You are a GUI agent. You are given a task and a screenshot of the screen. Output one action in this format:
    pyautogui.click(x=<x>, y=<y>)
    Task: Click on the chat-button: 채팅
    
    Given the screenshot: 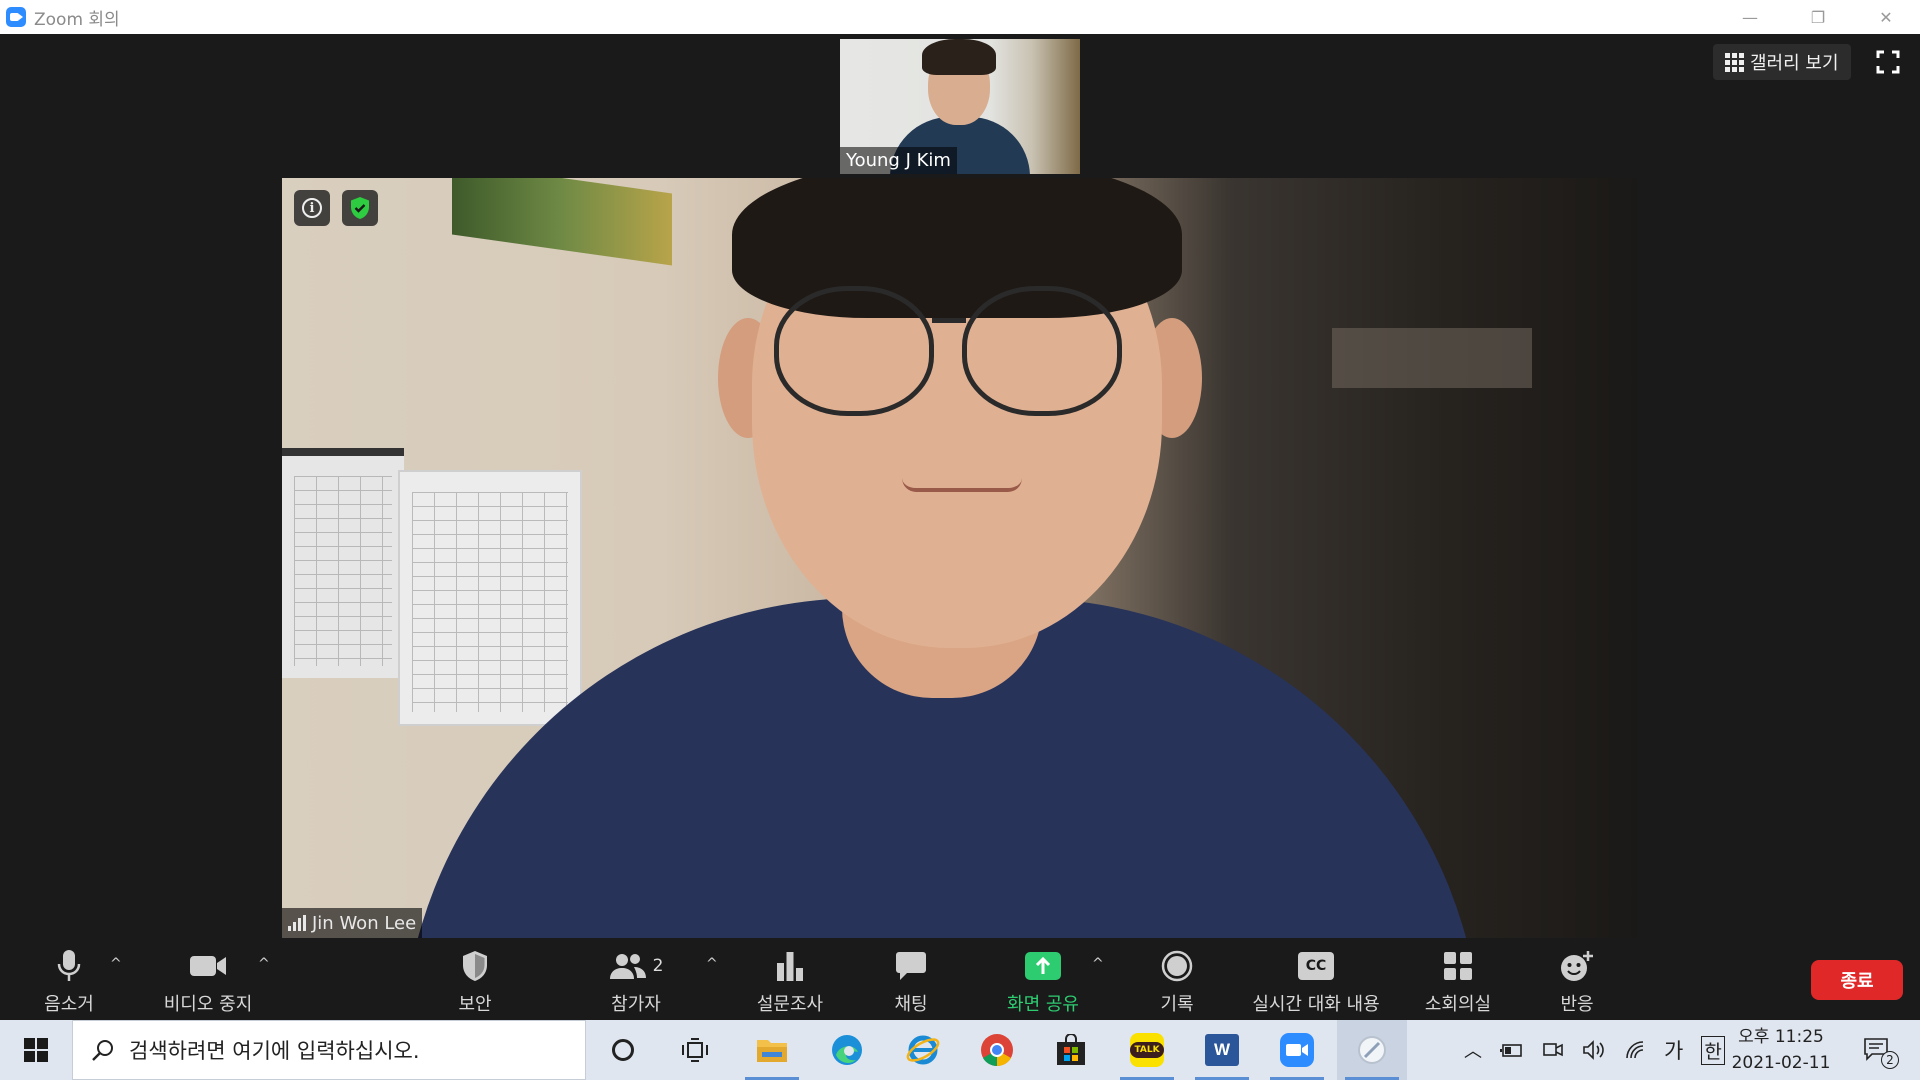 What is the action you would take?
    pyautogui.click(x=911, y=979)
    